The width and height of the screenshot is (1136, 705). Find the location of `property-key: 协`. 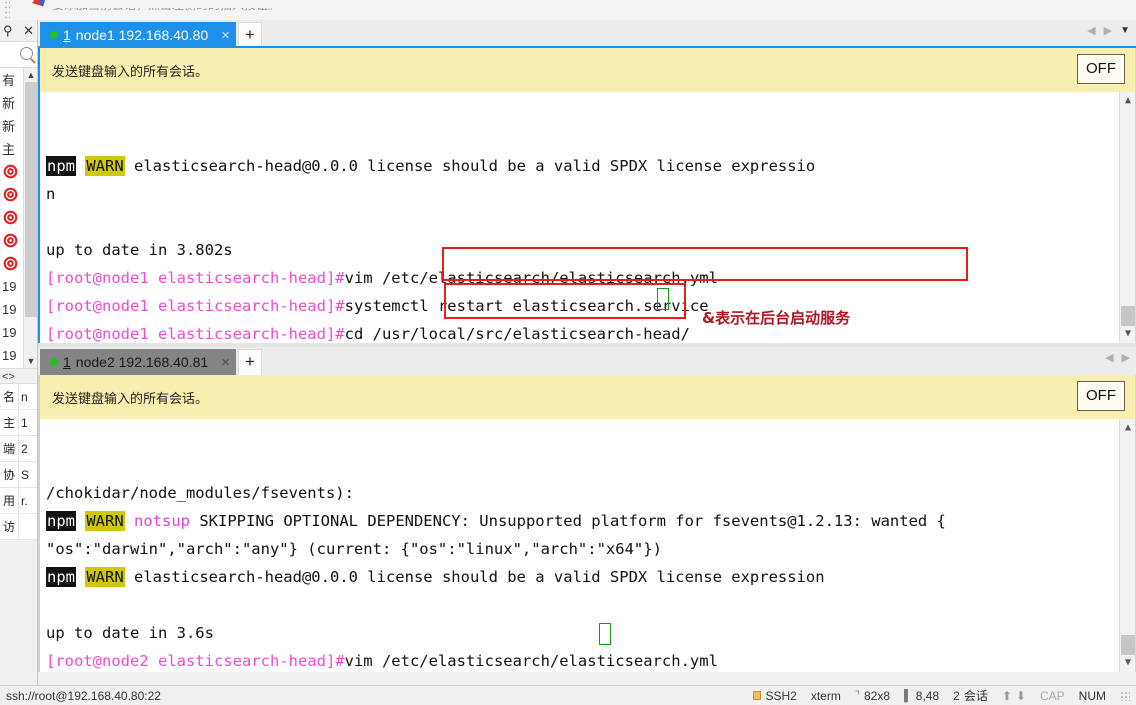

property-key: 协 is located at coordinates (9, 474).